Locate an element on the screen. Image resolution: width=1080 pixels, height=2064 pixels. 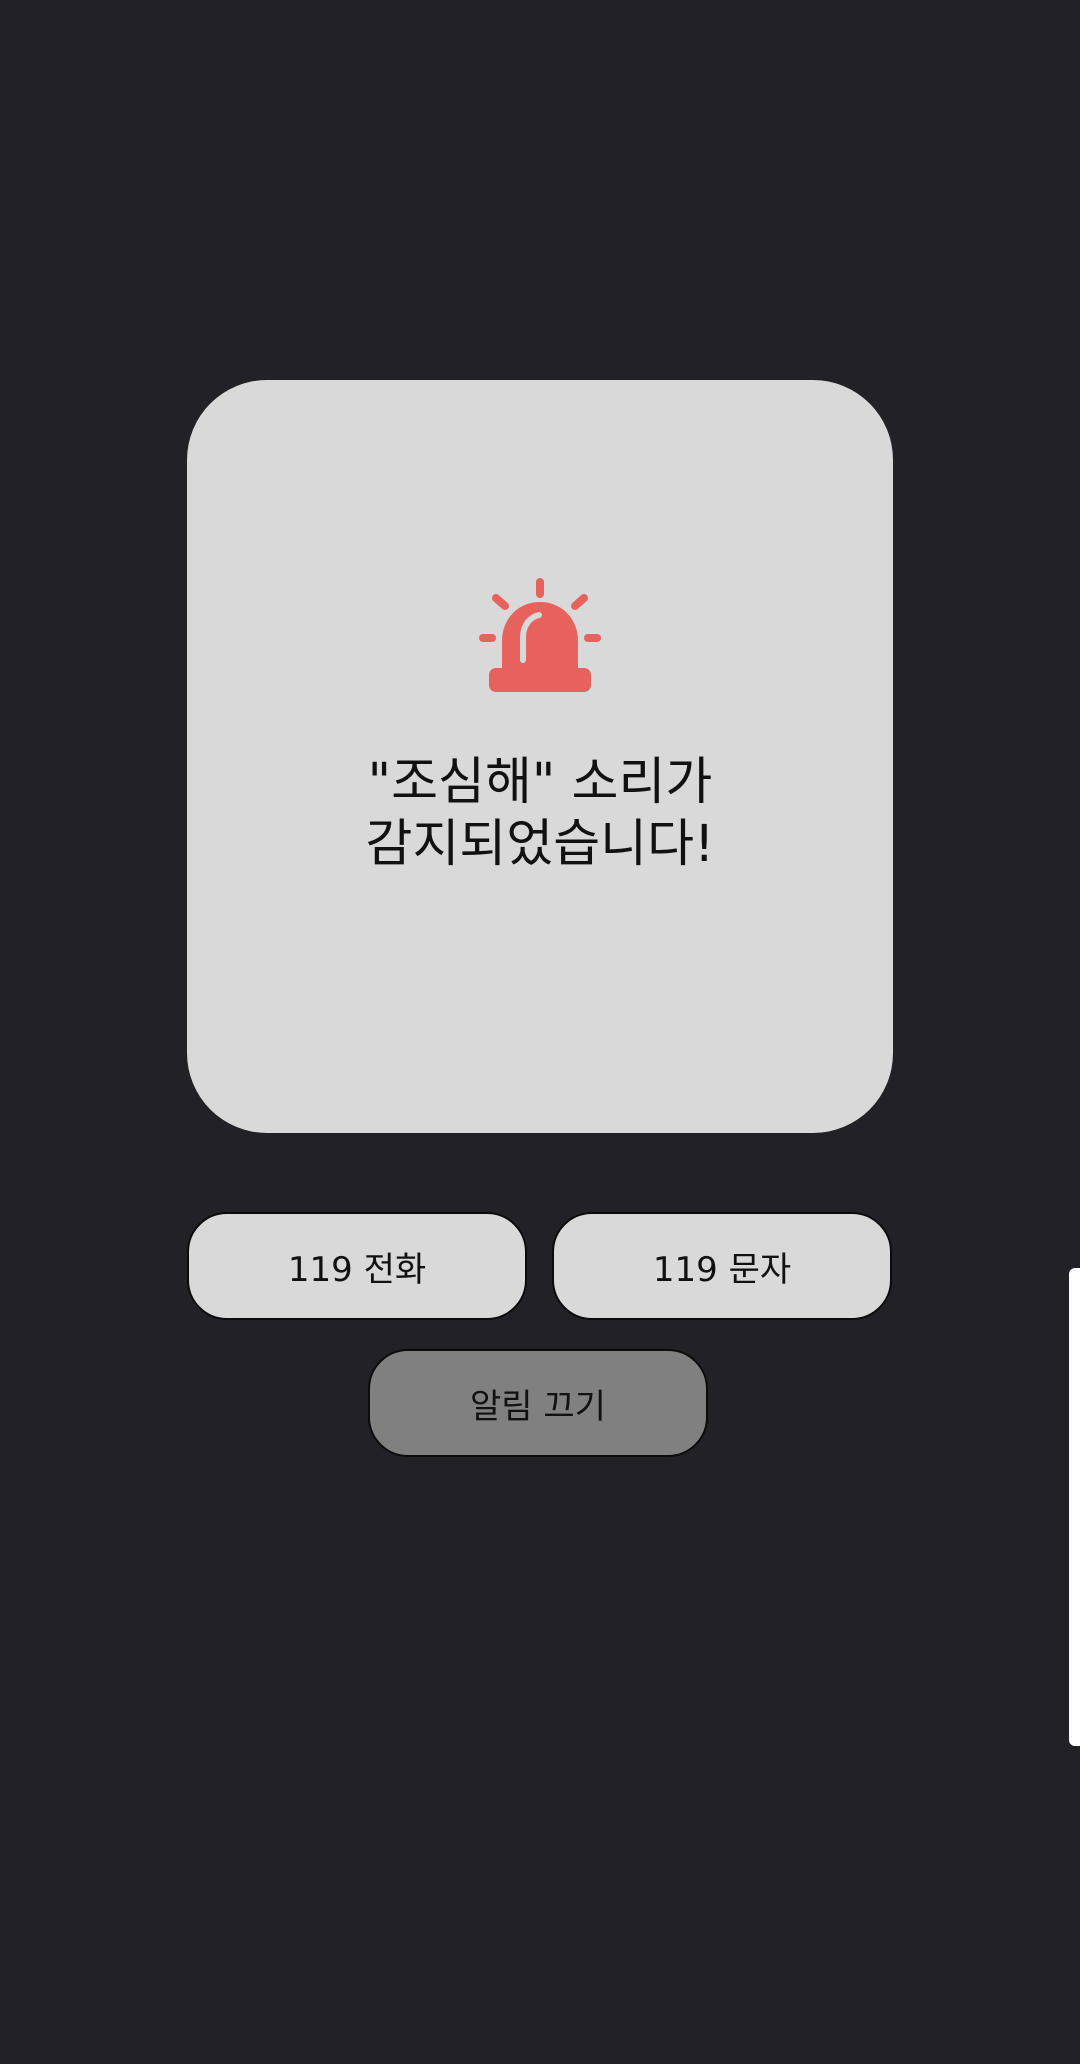
dismiss-alert-button: 알림 끄기 is located at coordinates (538, 1403).